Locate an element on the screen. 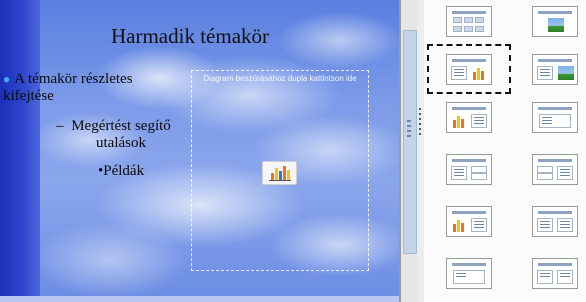  outline-level3: •Példák is located at coordinates (138, 171).